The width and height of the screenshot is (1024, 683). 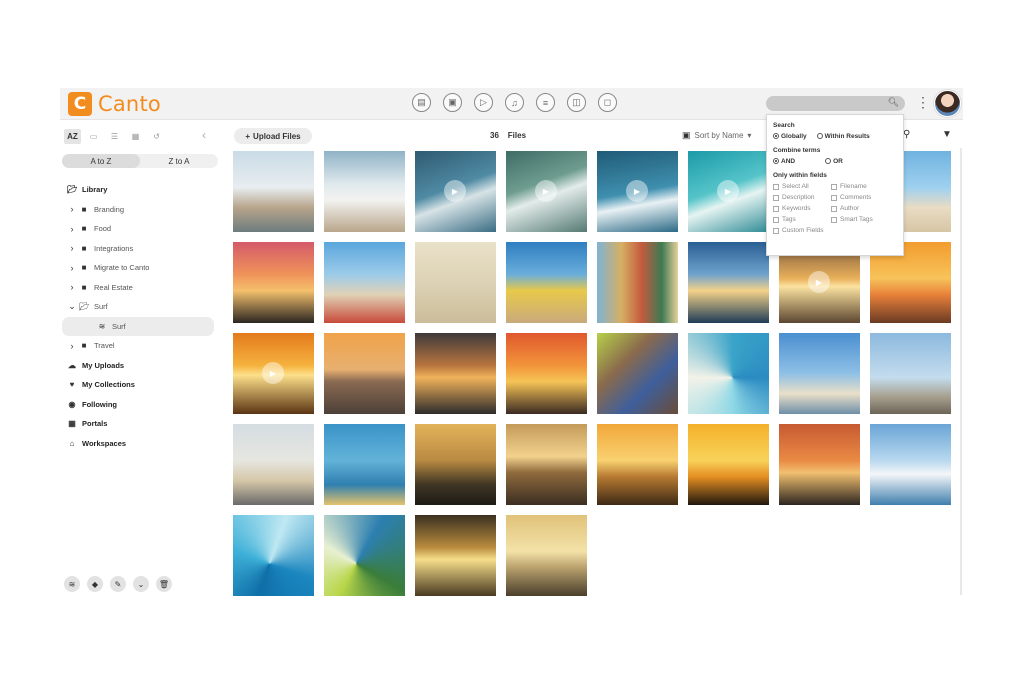 I want to click on tree-item-workspaces: ⌂ Workspaces, so click(x=141, y=444).